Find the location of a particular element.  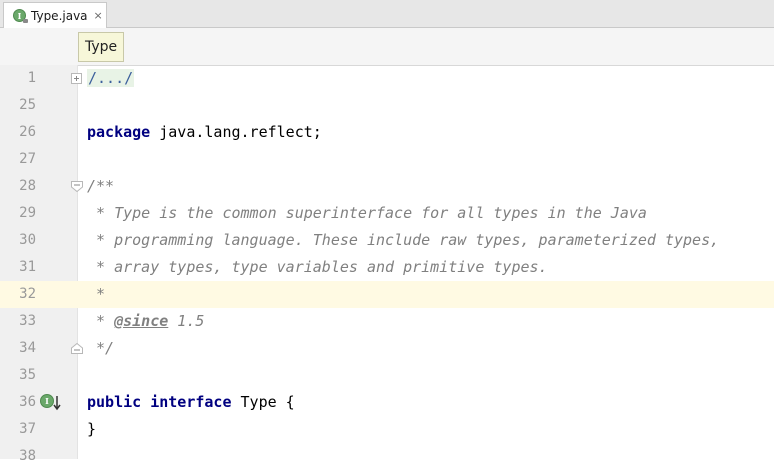

code-text: package java.lang.reflect; is located at coordinates (204, 132).